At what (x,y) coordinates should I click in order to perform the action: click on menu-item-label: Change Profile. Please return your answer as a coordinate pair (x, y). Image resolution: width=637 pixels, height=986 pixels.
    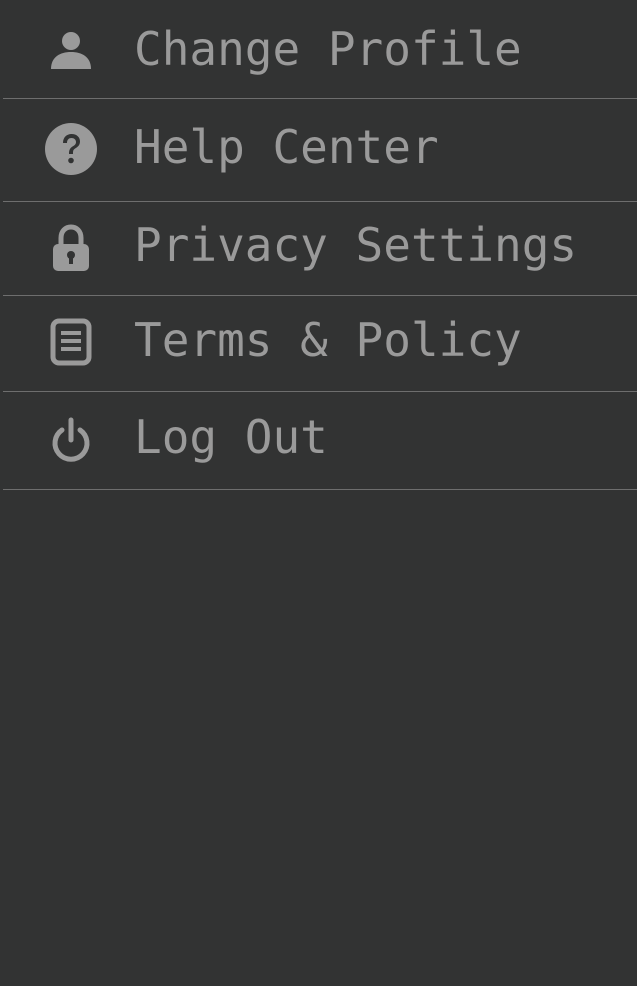
    Looking at the image, I should click on (328, 49).